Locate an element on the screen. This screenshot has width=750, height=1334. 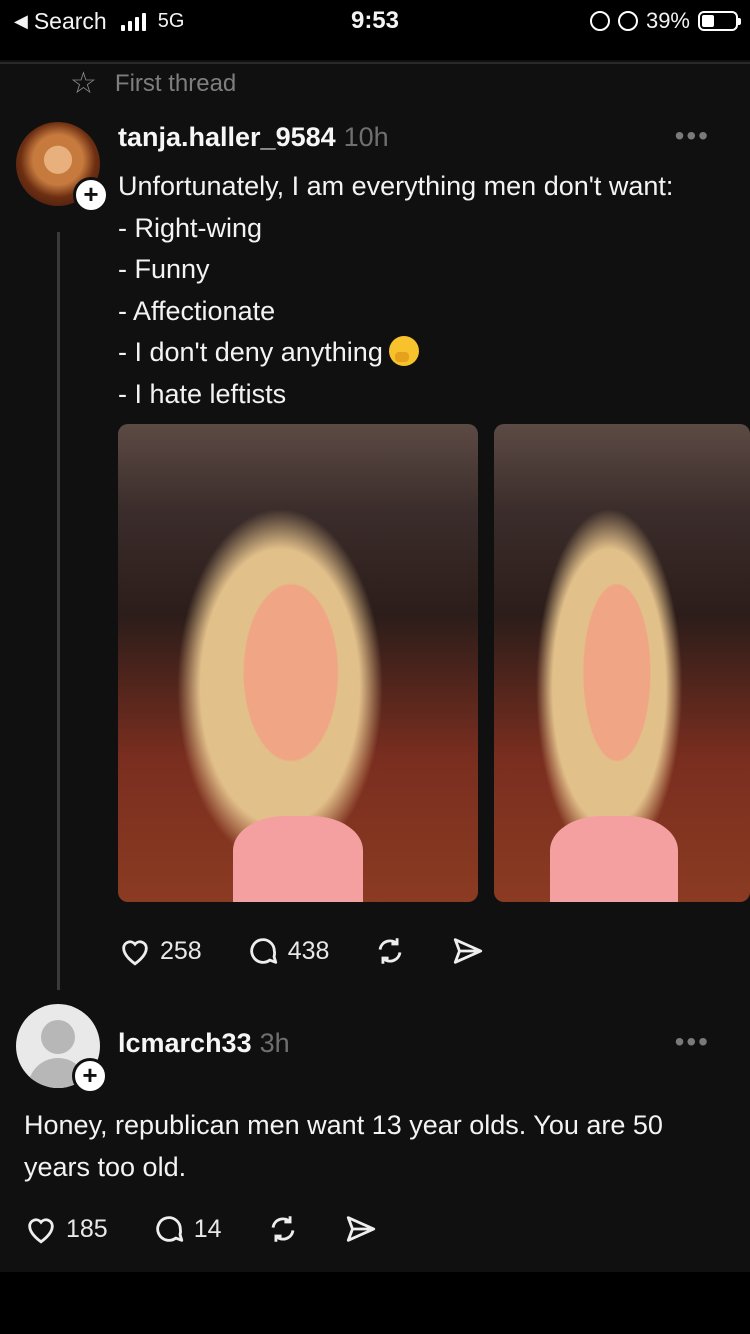
reply-actions: 185 14 is located at coordinates (223, 1229).